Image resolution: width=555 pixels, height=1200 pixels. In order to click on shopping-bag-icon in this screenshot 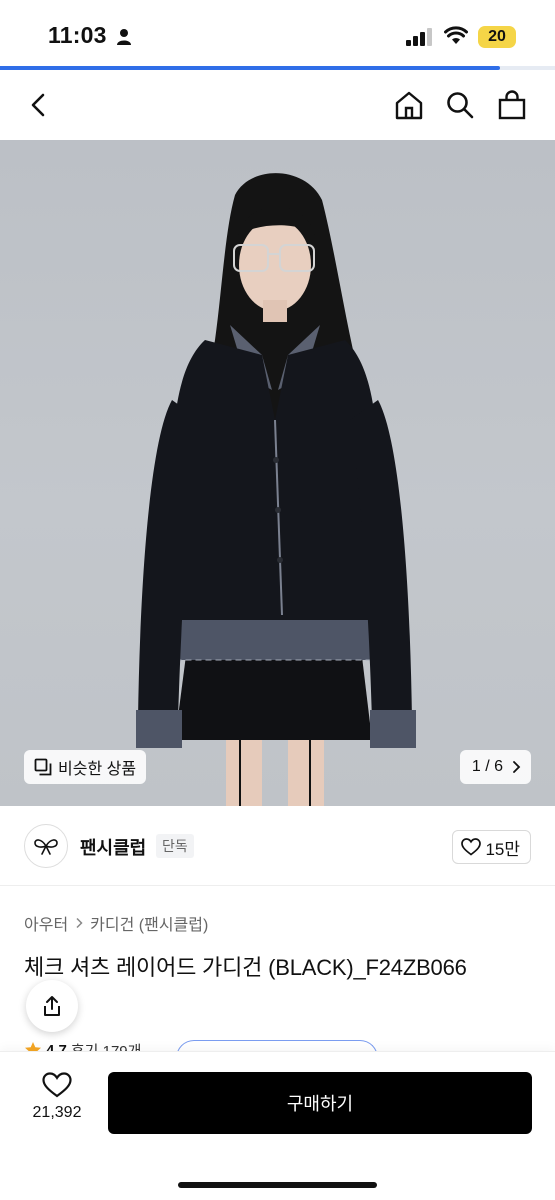, I will do `click(512, 105)`.